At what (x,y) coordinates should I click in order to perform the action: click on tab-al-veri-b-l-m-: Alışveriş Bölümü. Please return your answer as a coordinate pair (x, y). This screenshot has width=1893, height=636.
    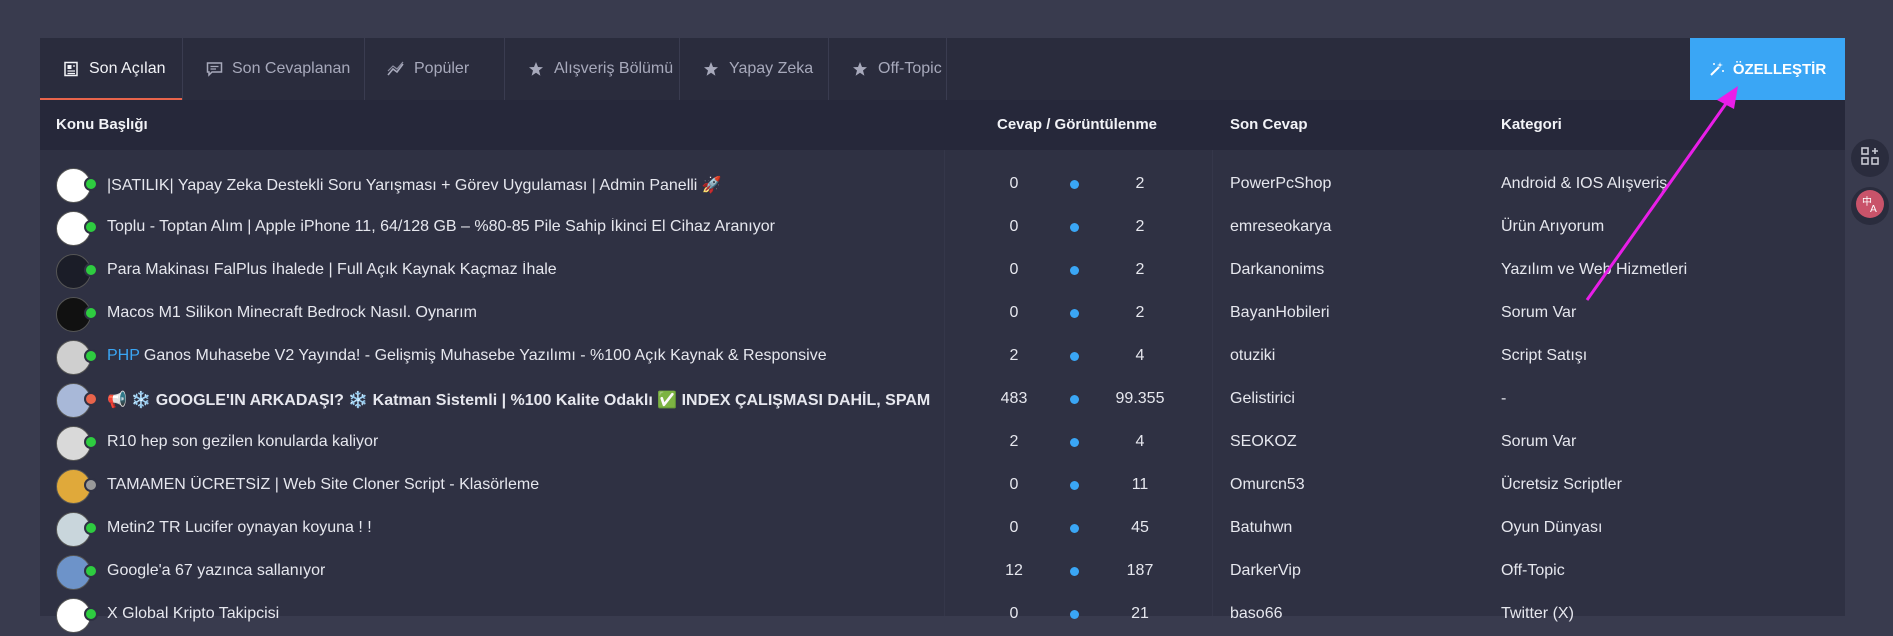
    Looking at the image, I should click on (592, 69).